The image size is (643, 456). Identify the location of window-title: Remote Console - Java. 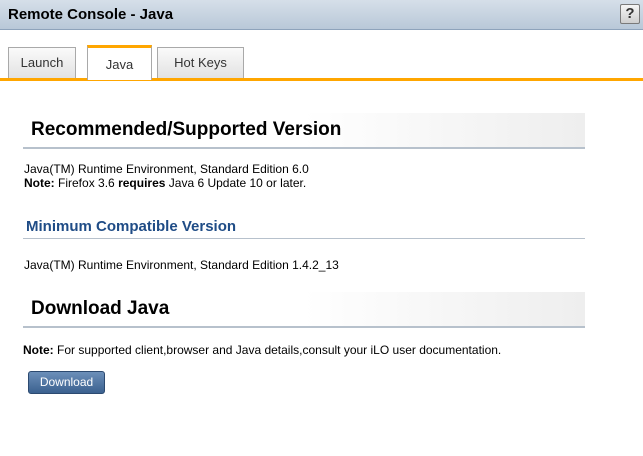
(91, 14).